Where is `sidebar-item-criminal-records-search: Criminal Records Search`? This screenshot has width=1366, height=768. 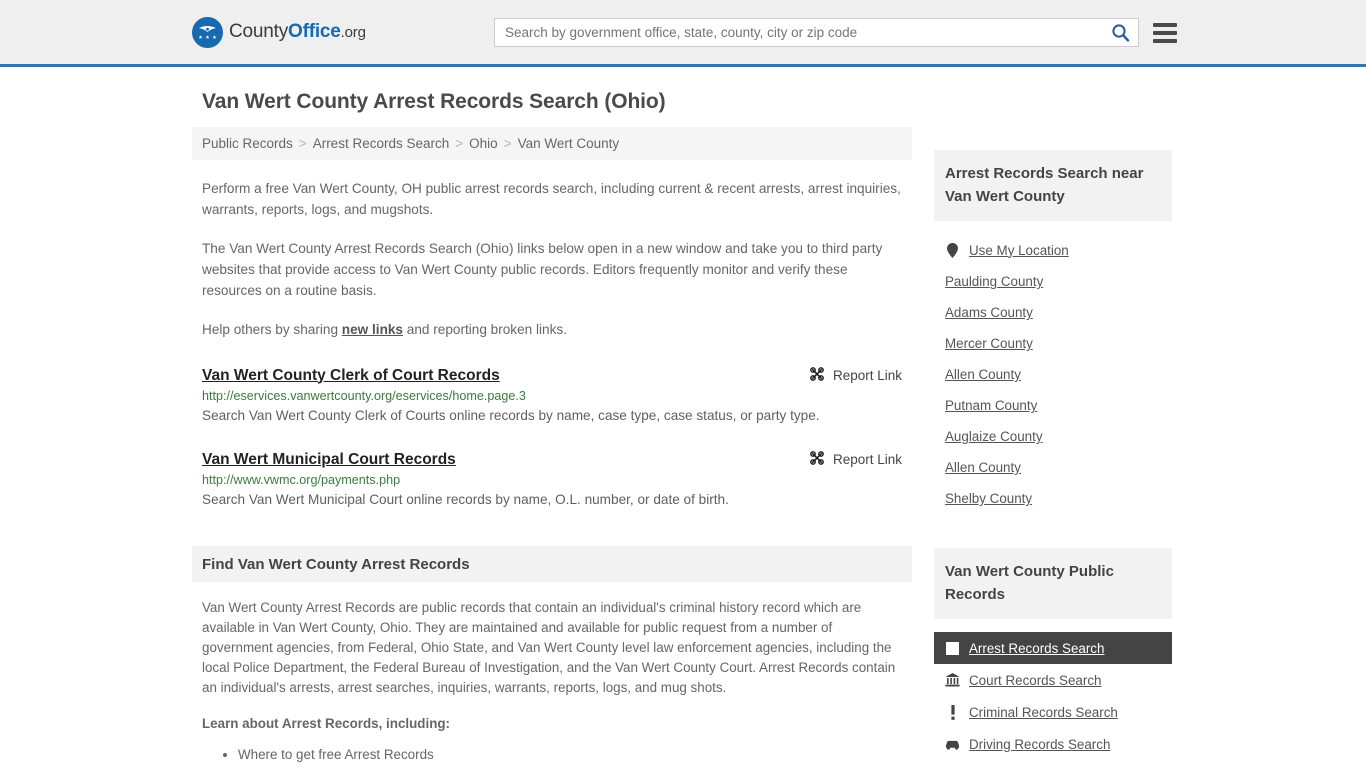 sidebar-item-criminal-records-search: Criminal Records Search is located at coordinates (1053, 712).